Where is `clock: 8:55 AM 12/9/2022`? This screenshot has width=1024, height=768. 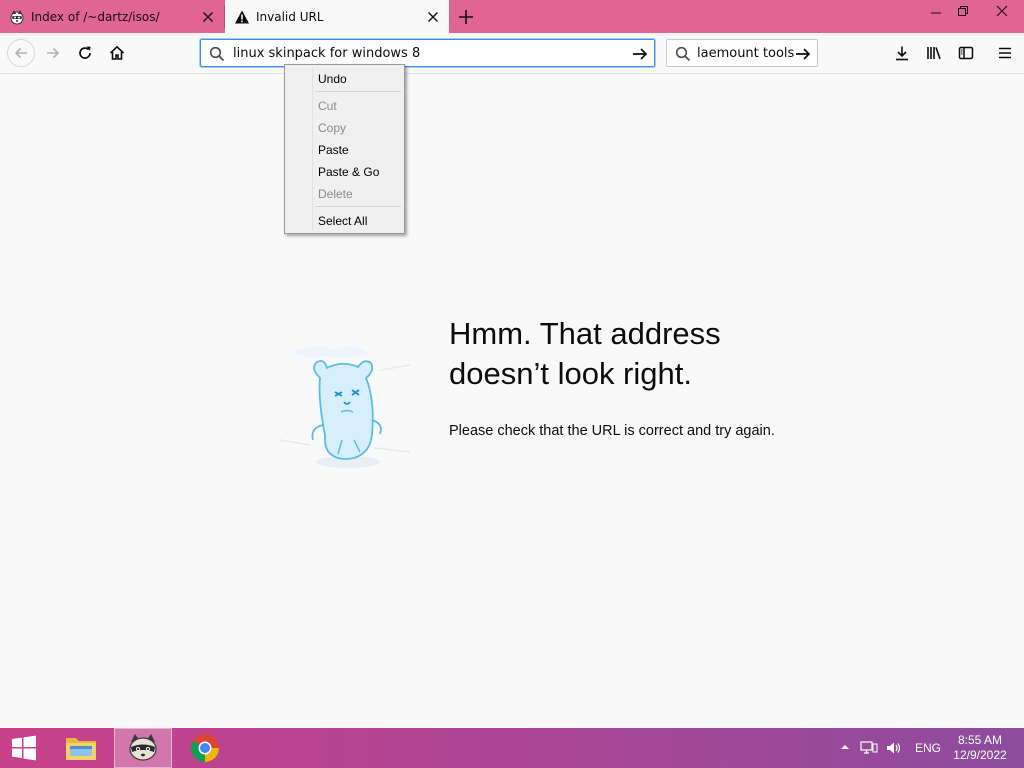 clock: 8:55 AM 12/9/2022 is located at coordinates (980, 748).